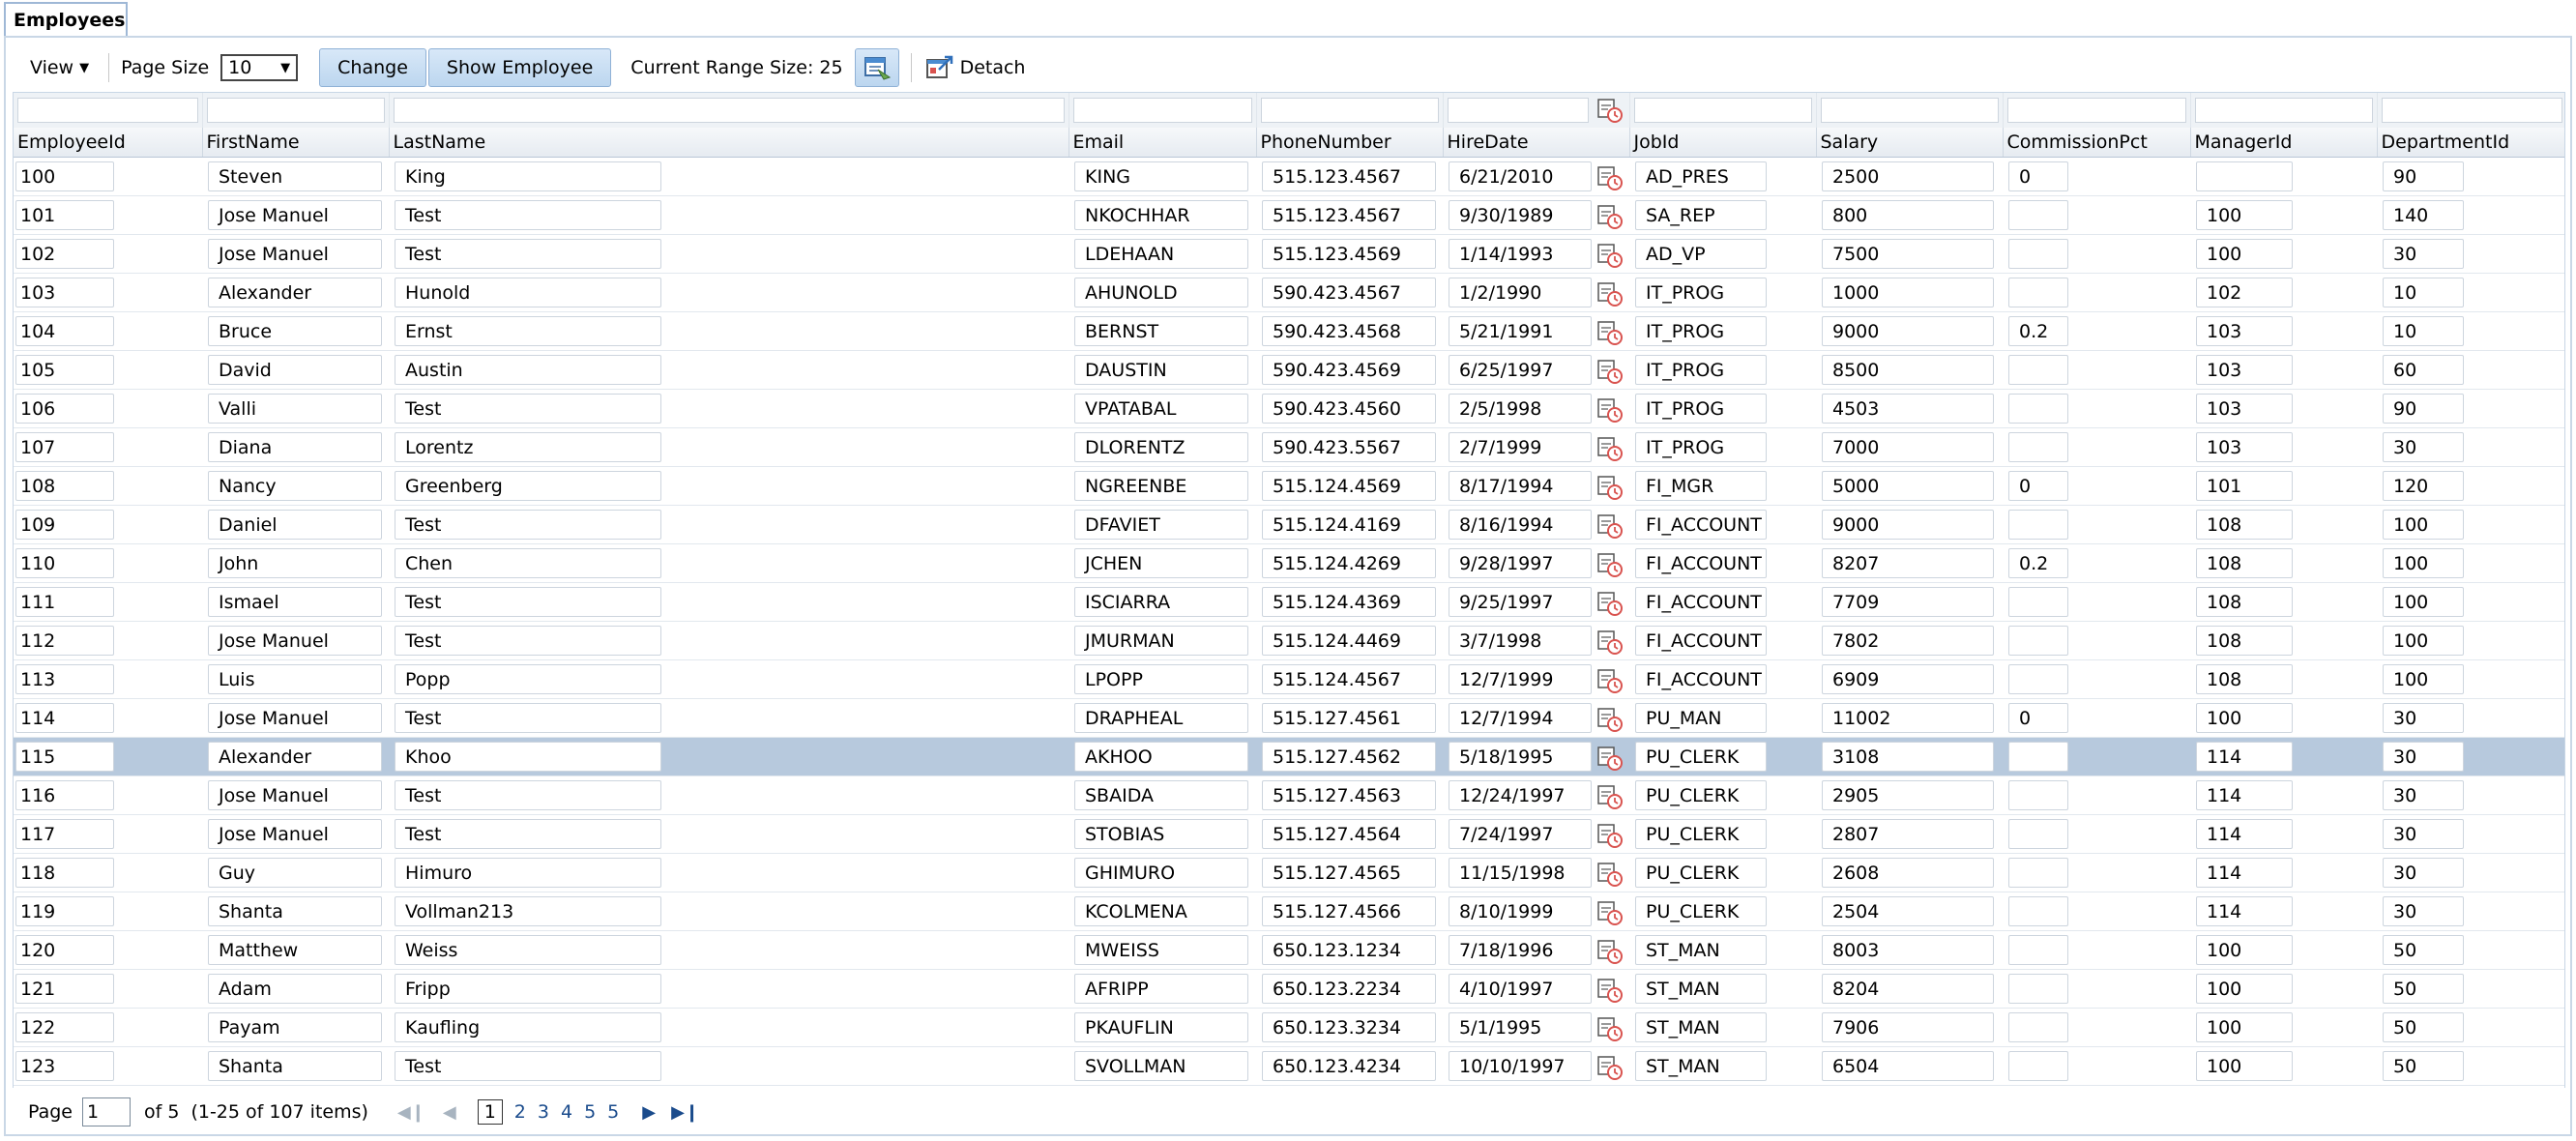  I want to click on column-header-jobid: JobId, so click(1723, 143).